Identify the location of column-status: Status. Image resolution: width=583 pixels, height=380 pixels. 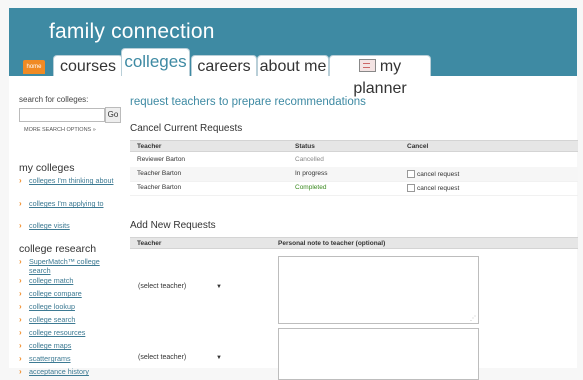
(305, 146).